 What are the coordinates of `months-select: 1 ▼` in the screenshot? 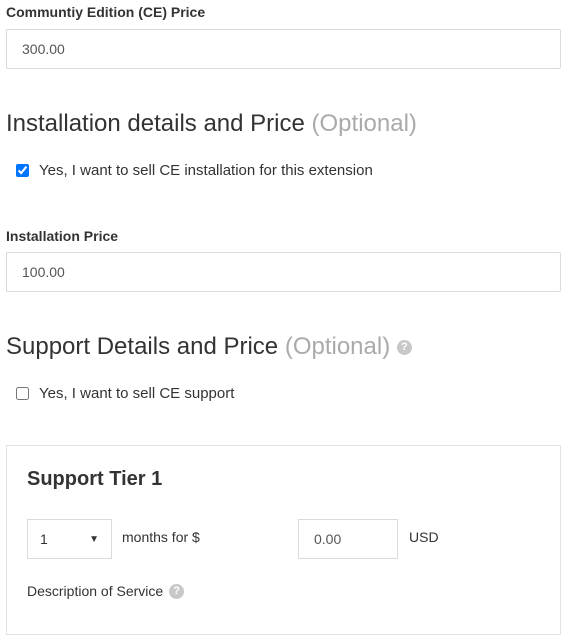 It's located at (69, 539).